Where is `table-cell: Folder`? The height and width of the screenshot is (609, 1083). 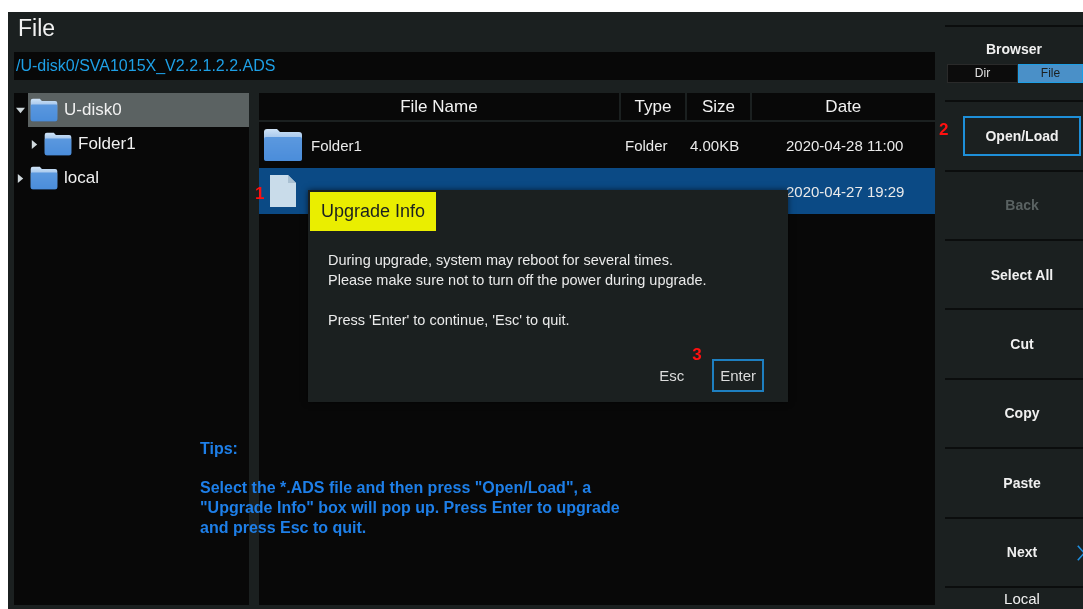 table-cell: Folder is located at coordinates (646, 145).